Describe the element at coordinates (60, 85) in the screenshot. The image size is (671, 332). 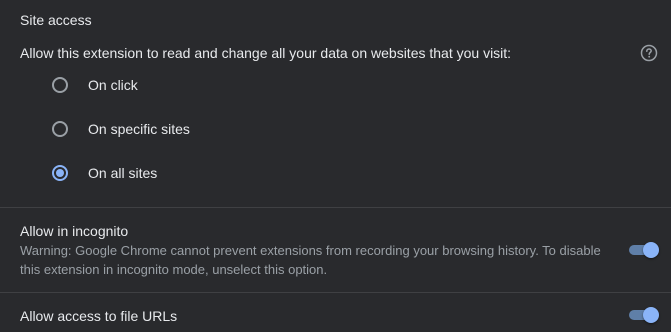
I see `radio-button-on-click` at that location.